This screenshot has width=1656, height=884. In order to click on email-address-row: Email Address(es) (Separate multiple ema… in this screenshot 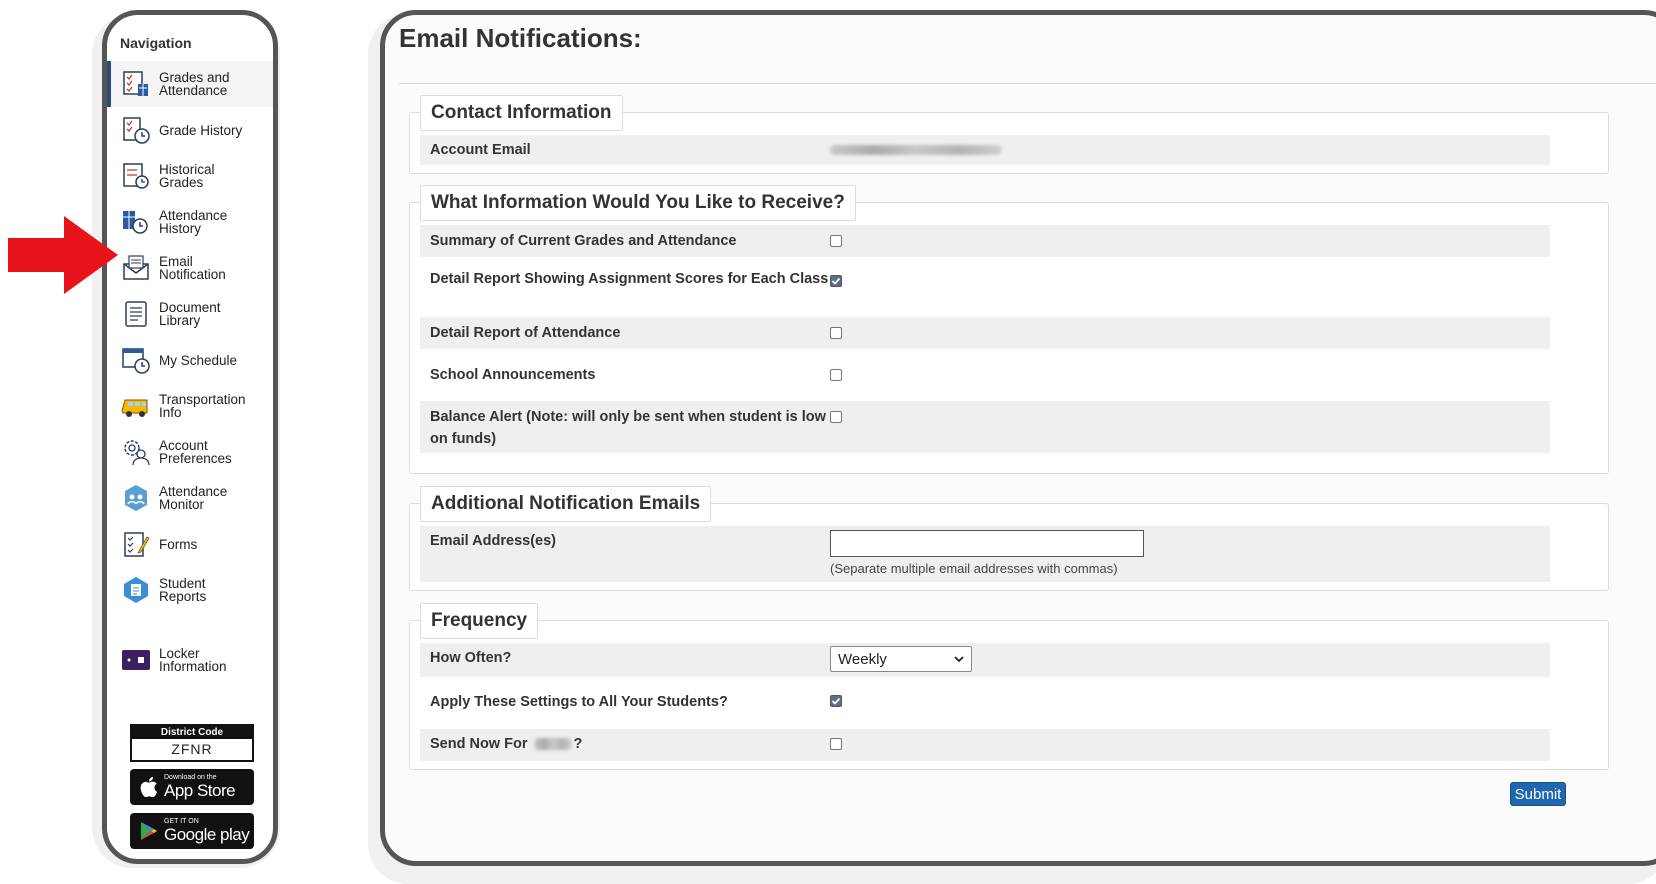, I will do `click(985, 554)`.